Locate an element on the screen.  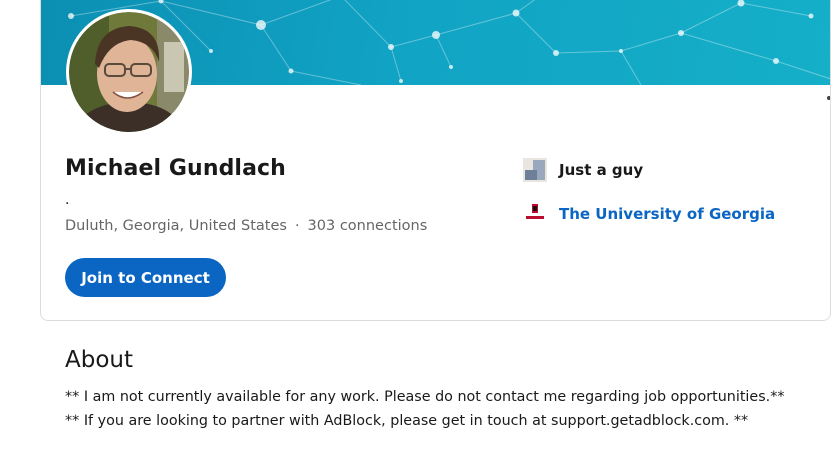
about-heading: About is located at coordinates (99, 360).